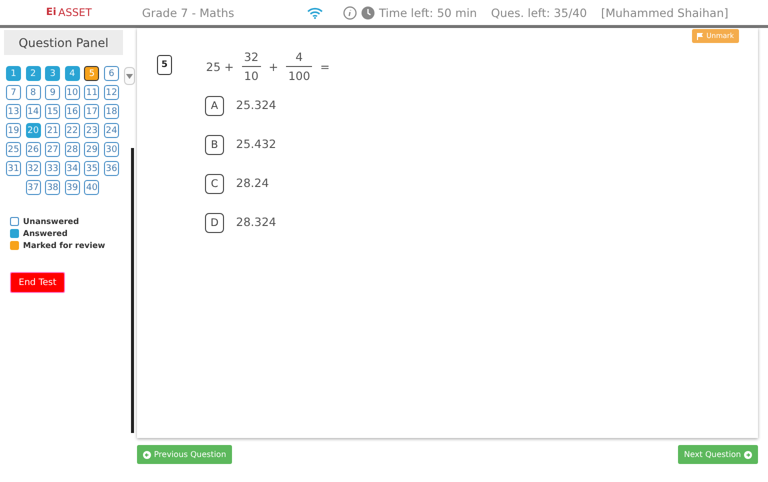 The image size is (768, 482). Describe the element at coordinates (37, 282) in the screenshot. I see `end-test-button: End Test` at that location.